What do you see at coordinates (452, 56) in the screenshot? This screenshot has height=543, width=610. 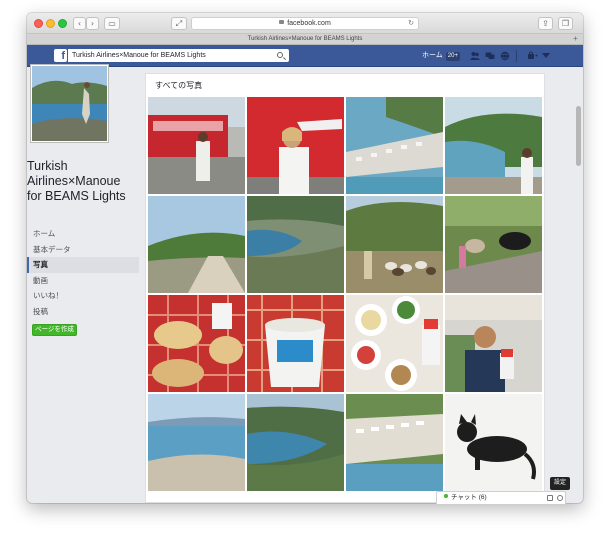 I see `home-count-badge: 20+` at bounding box center [452, 56].